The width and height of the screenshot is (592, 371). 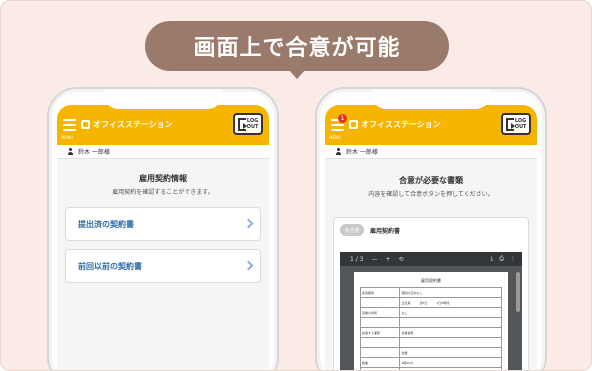 I want to click on status-badge: 未合意, so click(x=352, y=230).